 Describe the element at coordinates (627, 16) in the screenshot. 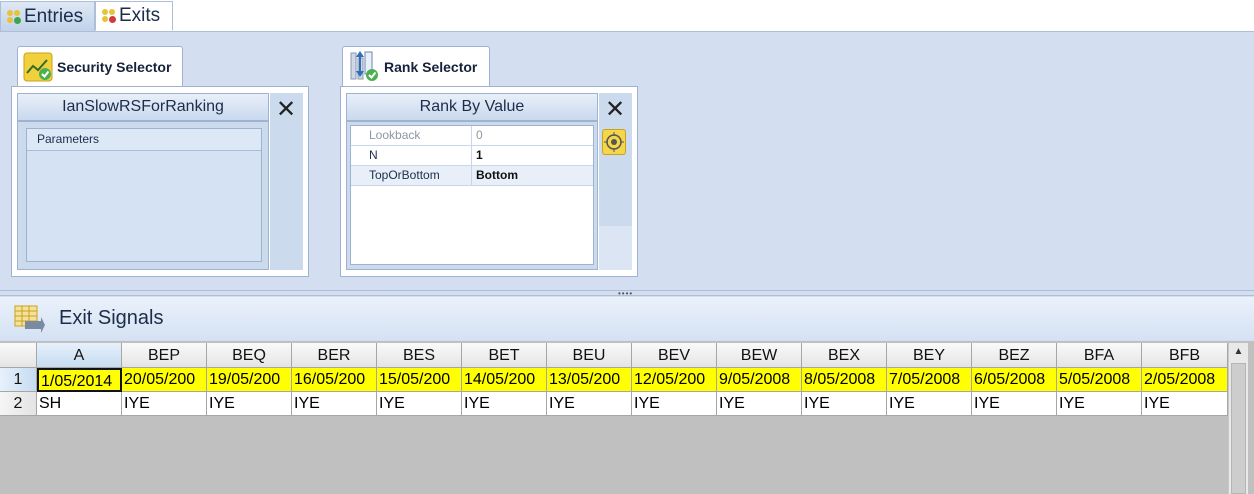

I see `top-tab-bar: Entries Exits` at that location.